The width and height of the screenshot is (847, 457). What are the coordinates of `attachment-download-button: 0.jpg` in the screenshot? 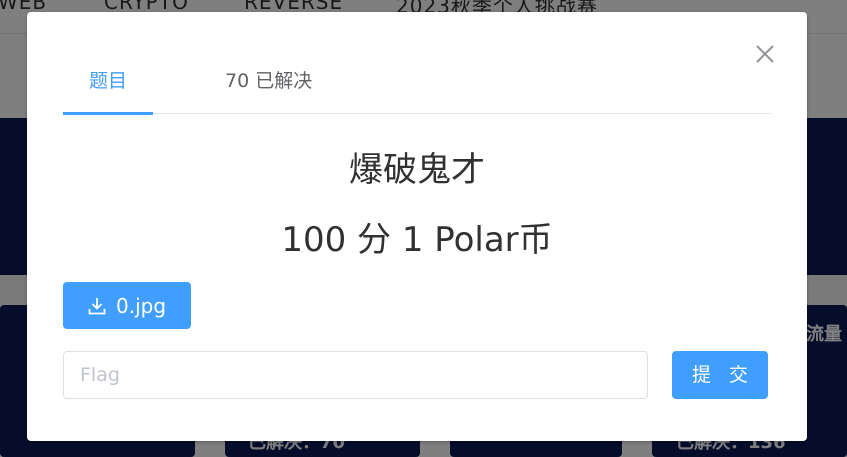 It's located at (127, 305).